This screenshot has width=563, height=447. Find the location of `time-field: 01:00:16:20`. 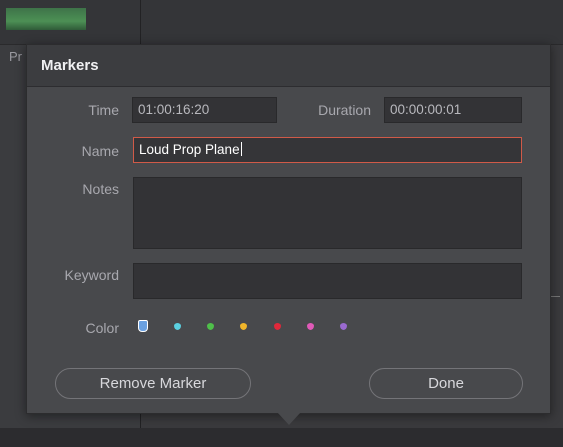

time-field: 01:00:16:20 is located at coordinates (204, 110).